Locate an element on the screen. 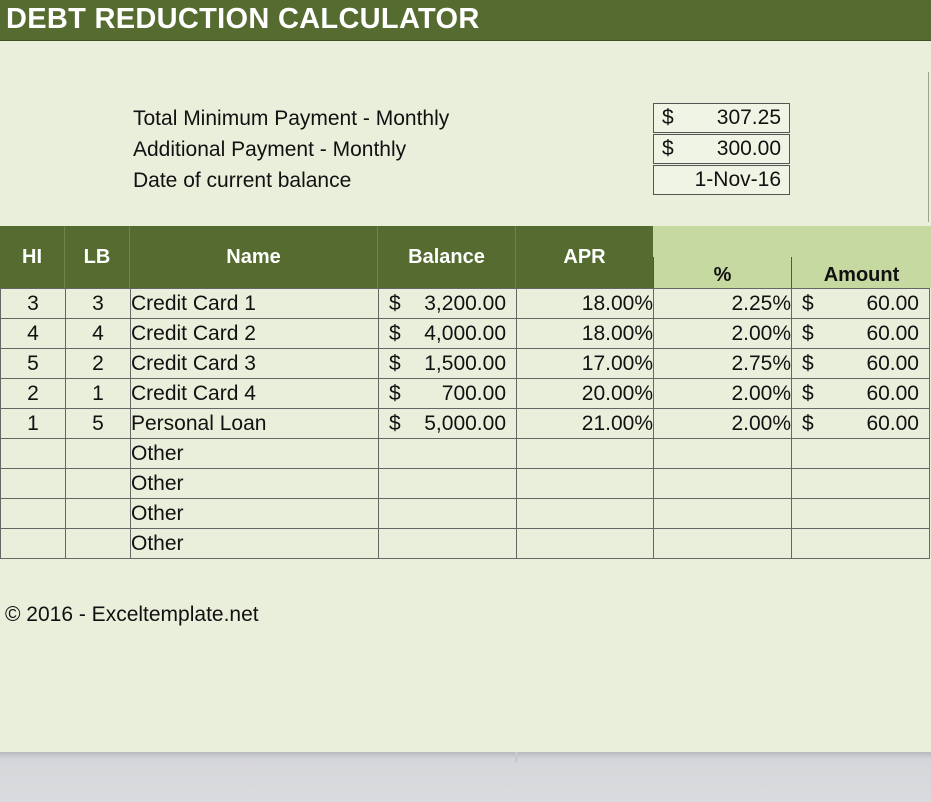 The image size is (931, 802). balance-value: 1,500.00 is located at coordinates (465, 363).